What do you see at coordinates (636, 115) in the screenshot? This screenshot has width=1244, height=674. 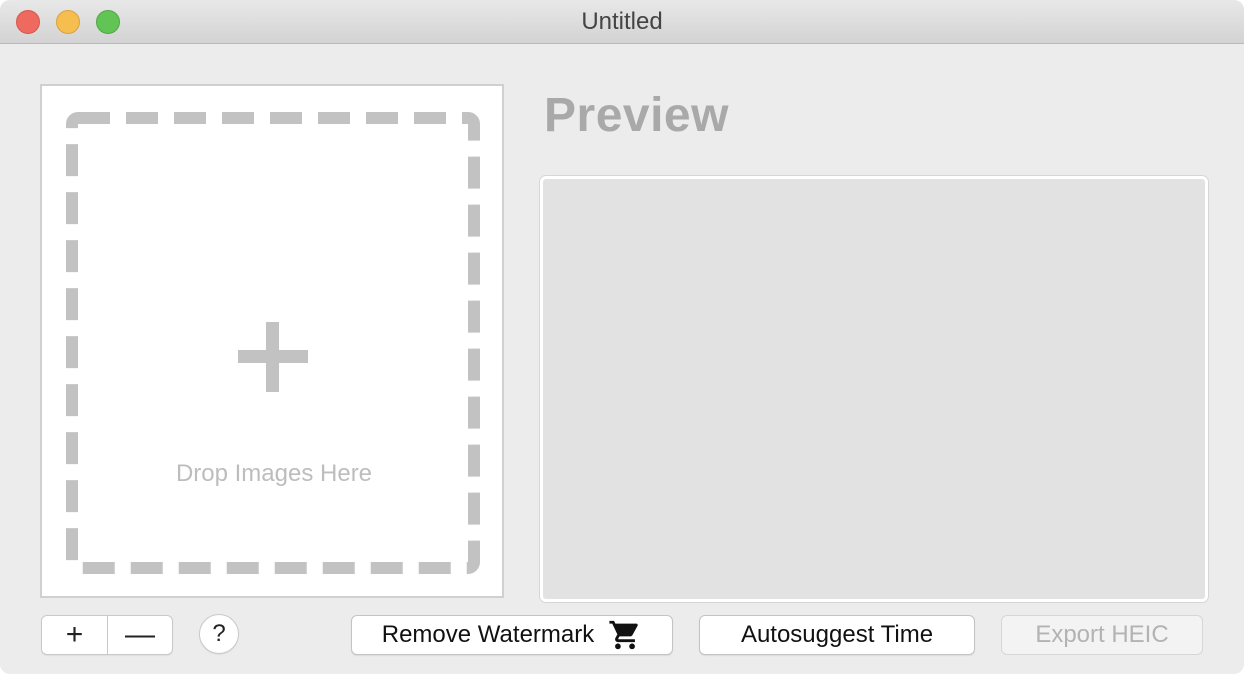 I see `preview-heading: Preview` at bounding box center [636, 115].